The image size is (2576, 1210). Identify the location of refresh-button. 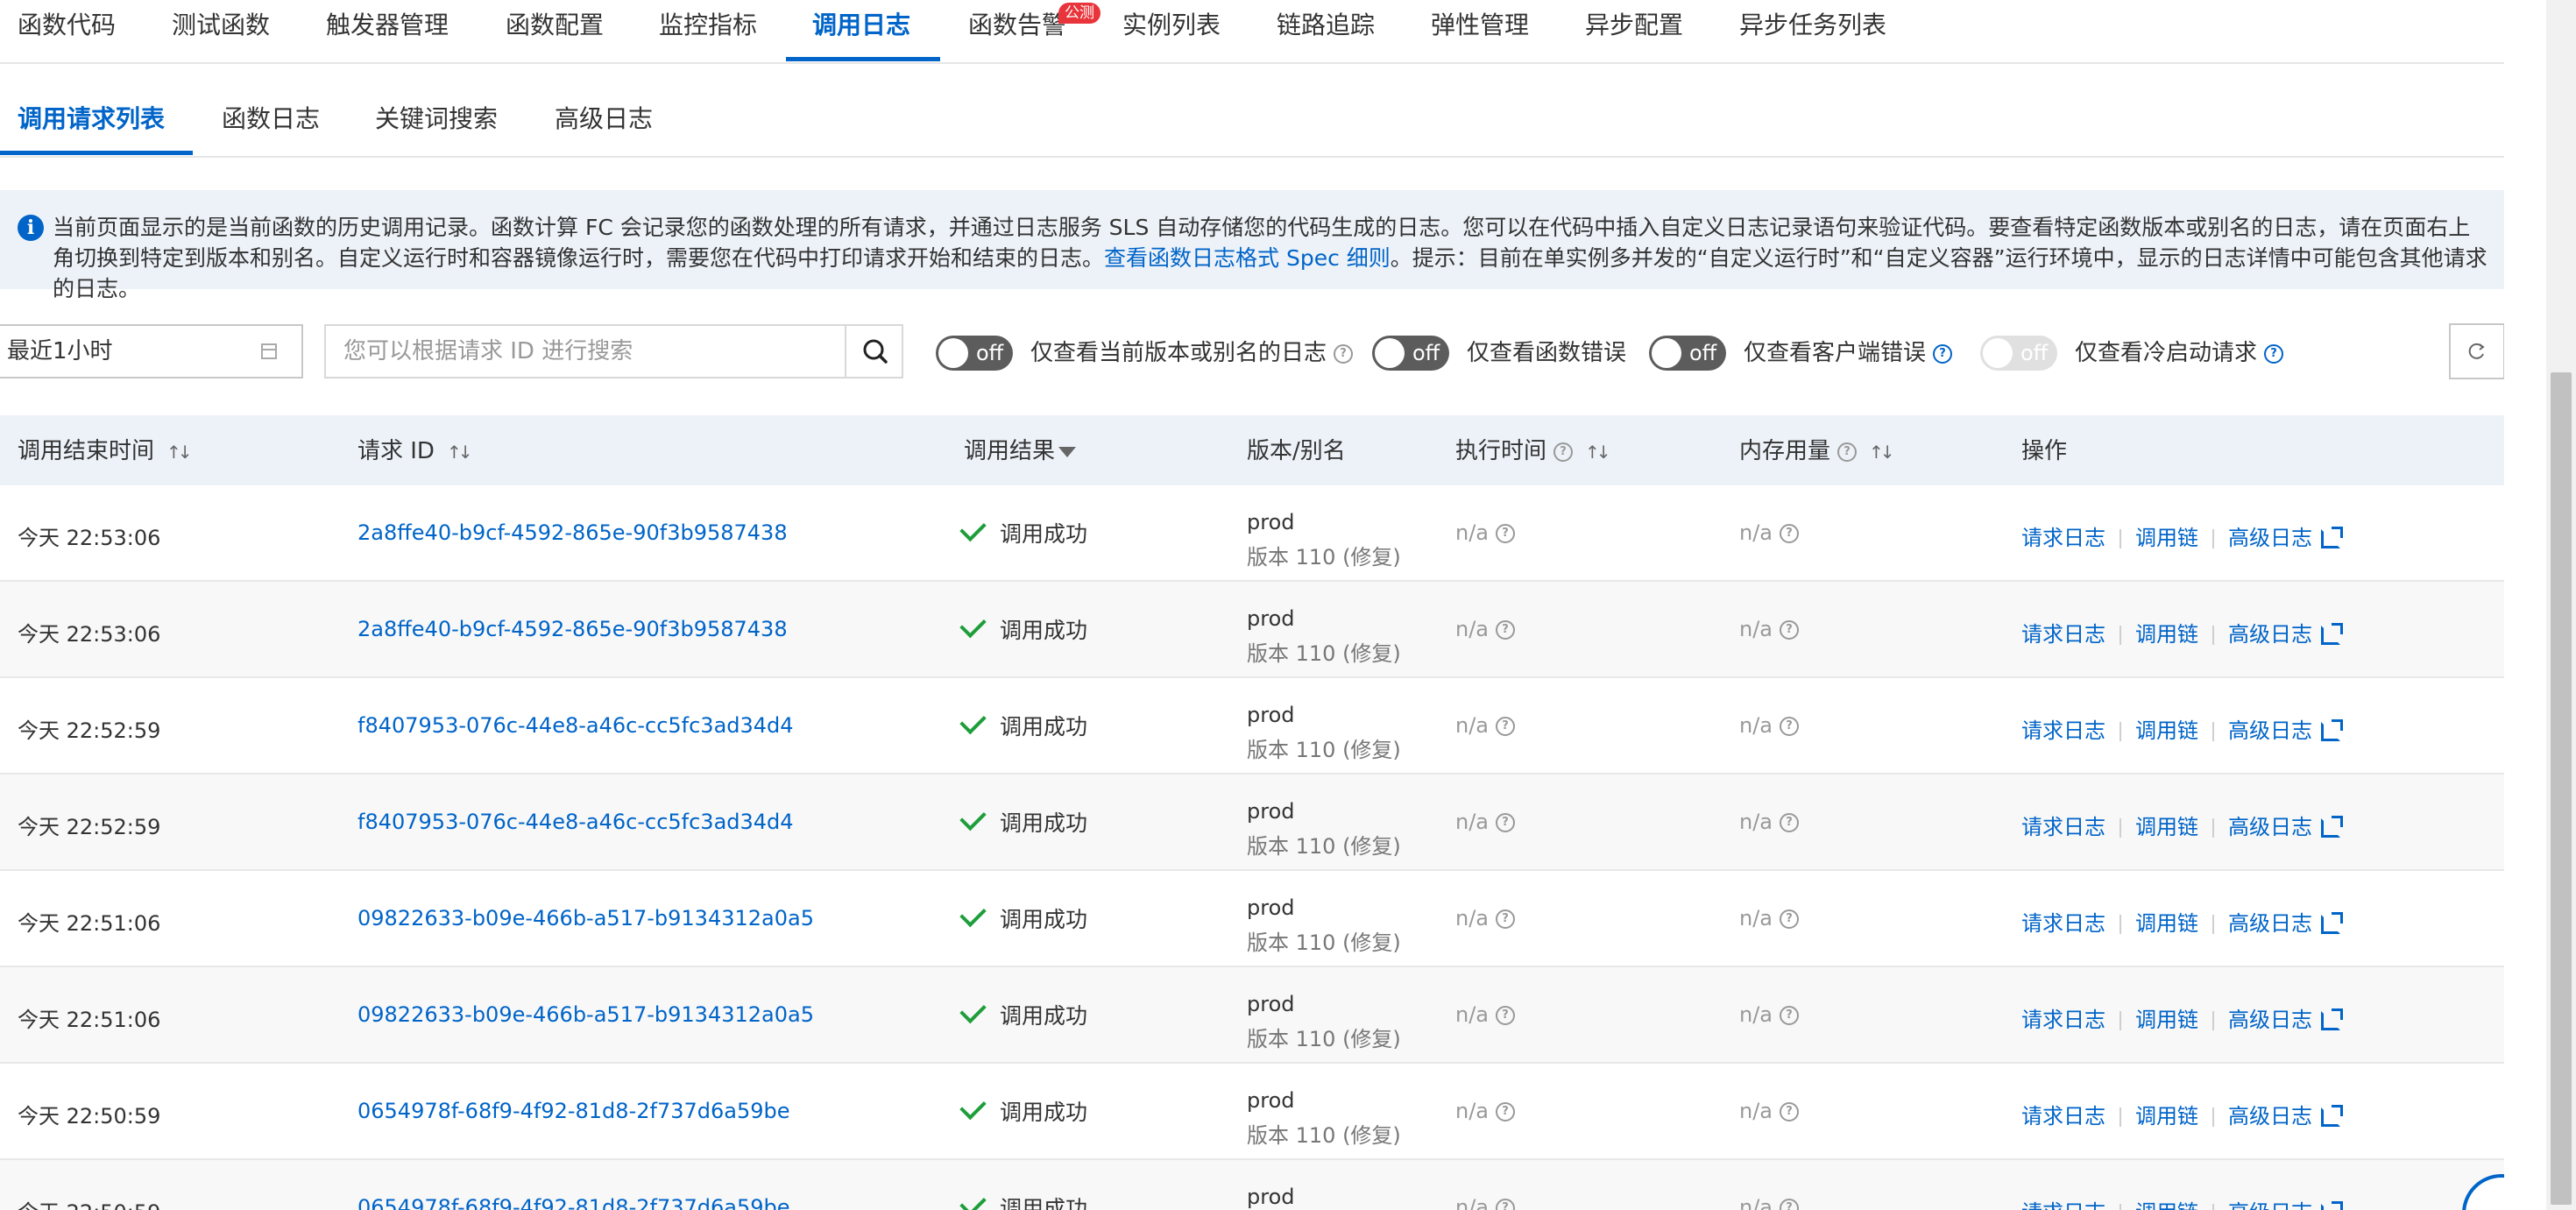
(2476, 351).